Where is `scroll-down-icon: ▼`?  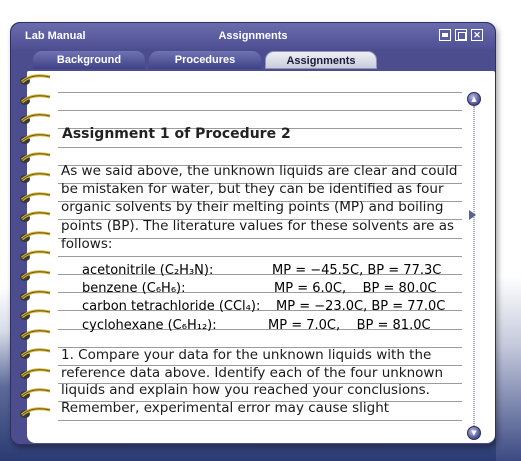
scroll-down-icon: ▼ is located at coordinates (474, 433).